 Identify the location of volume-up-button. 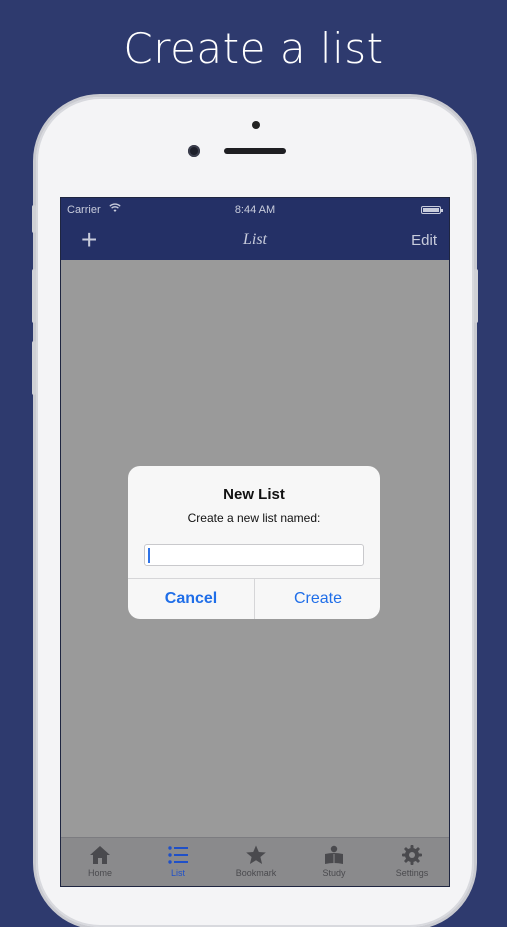
(34, 296).